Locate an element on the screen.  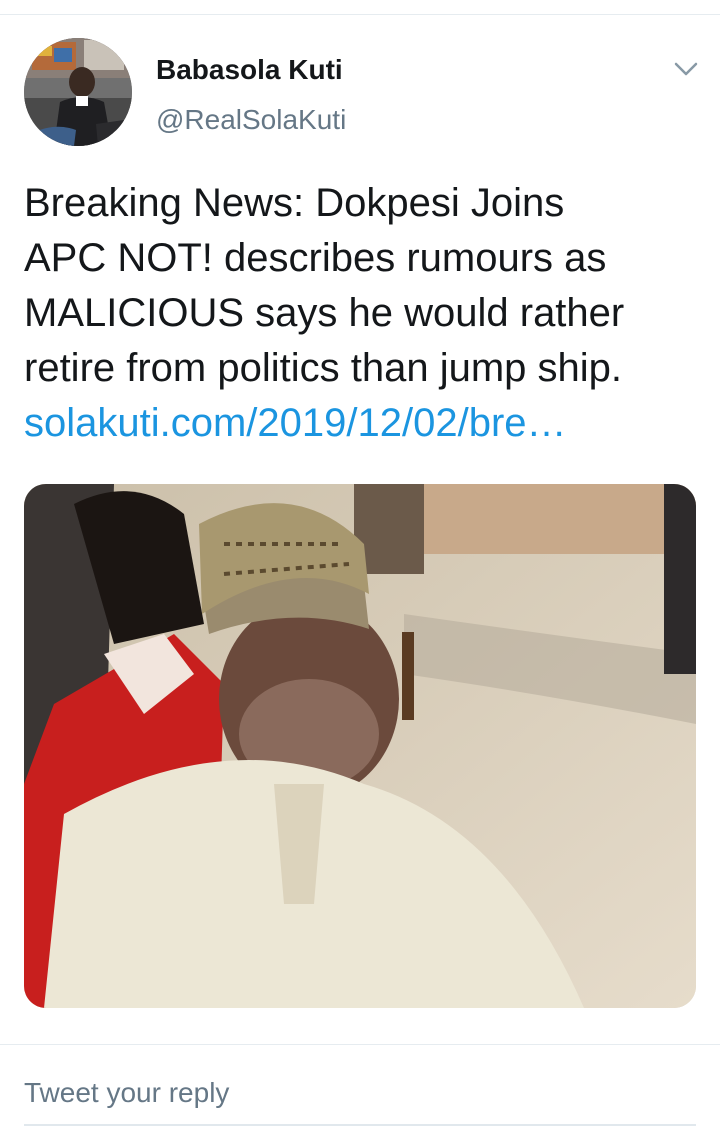
top-divider is located at coordinates (360, 14).